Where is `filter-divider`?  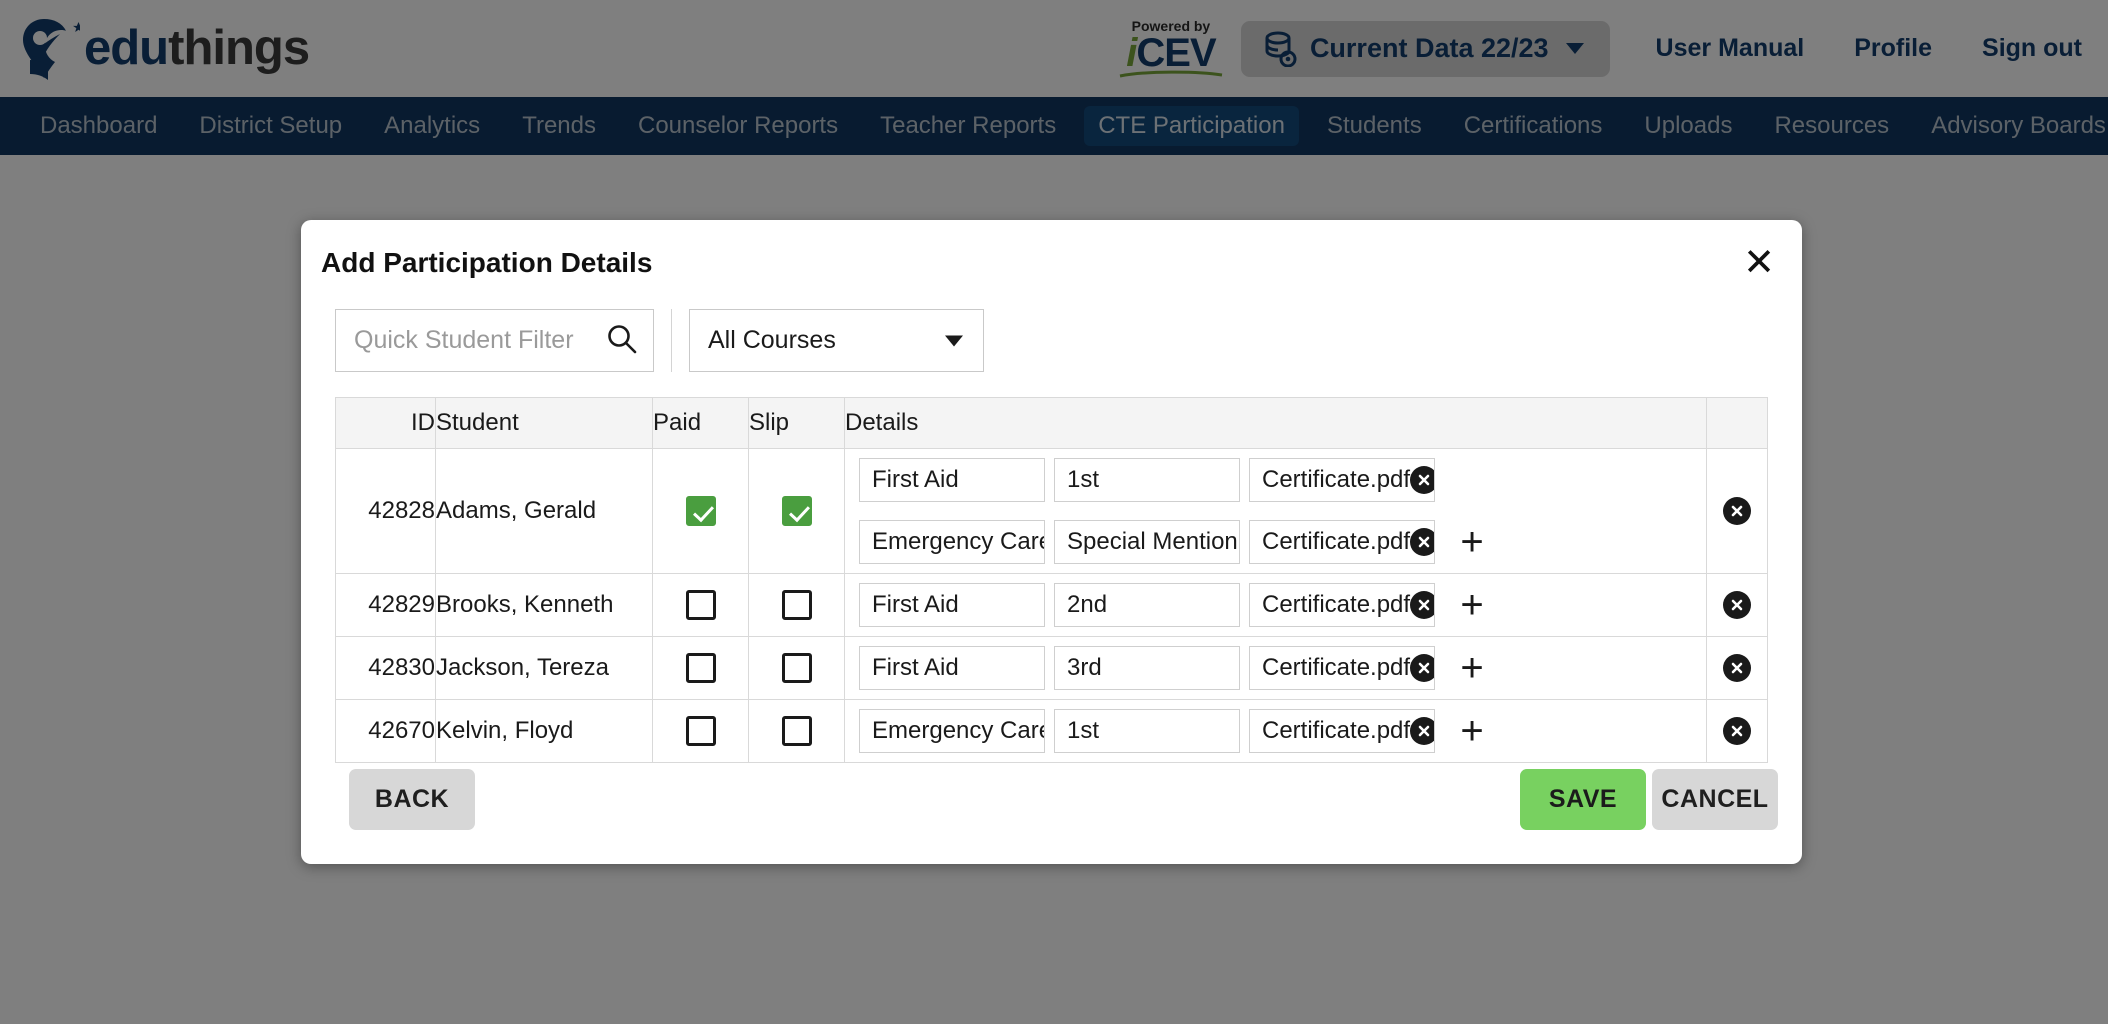
filter-divider is located at coordinates (671, 340).